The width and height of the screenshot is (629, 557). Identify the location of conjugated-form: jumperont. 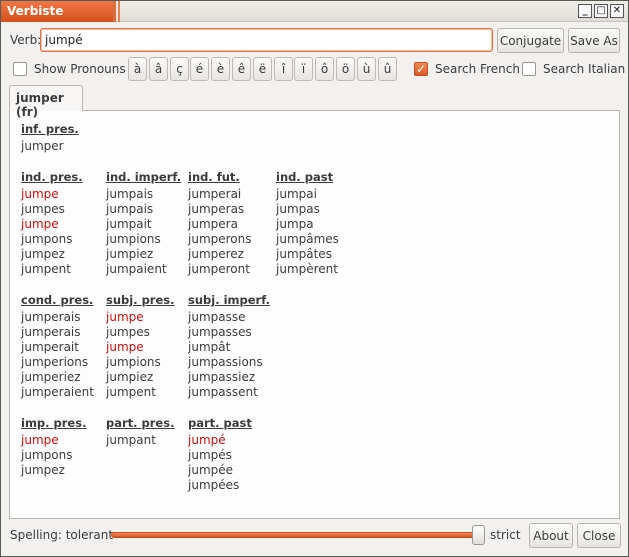
(219, 269).